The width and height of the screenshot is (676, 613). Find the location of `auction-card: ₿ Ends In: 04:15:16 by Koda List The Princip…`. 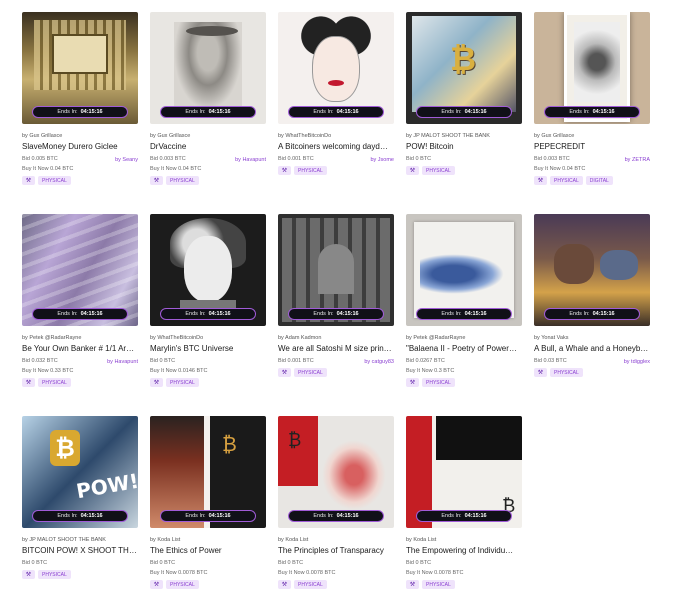

auction-card: ₿ Ends In: 04:15:16 by Koda List The Princip… is located at coordinates (336, 511).